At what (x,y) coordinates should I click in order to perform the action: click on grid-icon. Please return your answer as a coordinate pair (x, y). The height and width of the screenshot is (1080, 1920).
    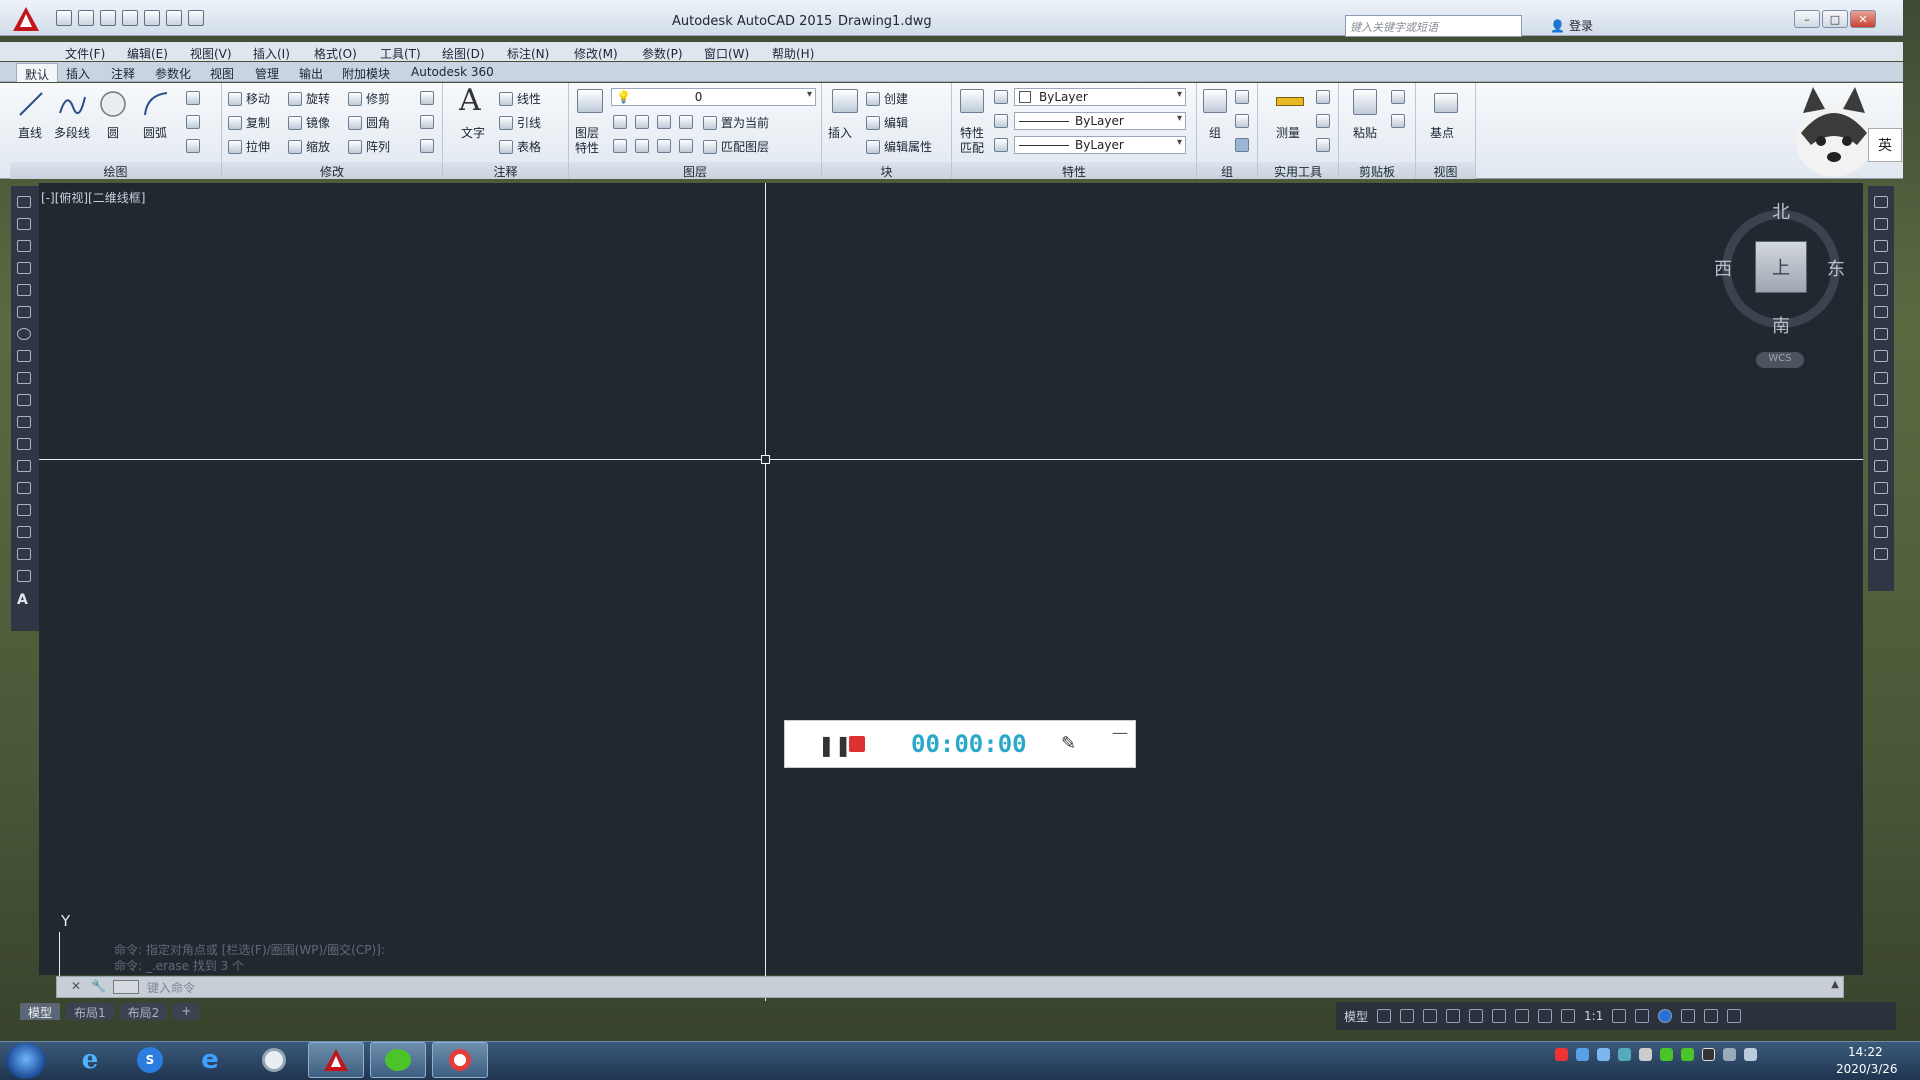
    Looking at the image, I should click on (1384, 1016).